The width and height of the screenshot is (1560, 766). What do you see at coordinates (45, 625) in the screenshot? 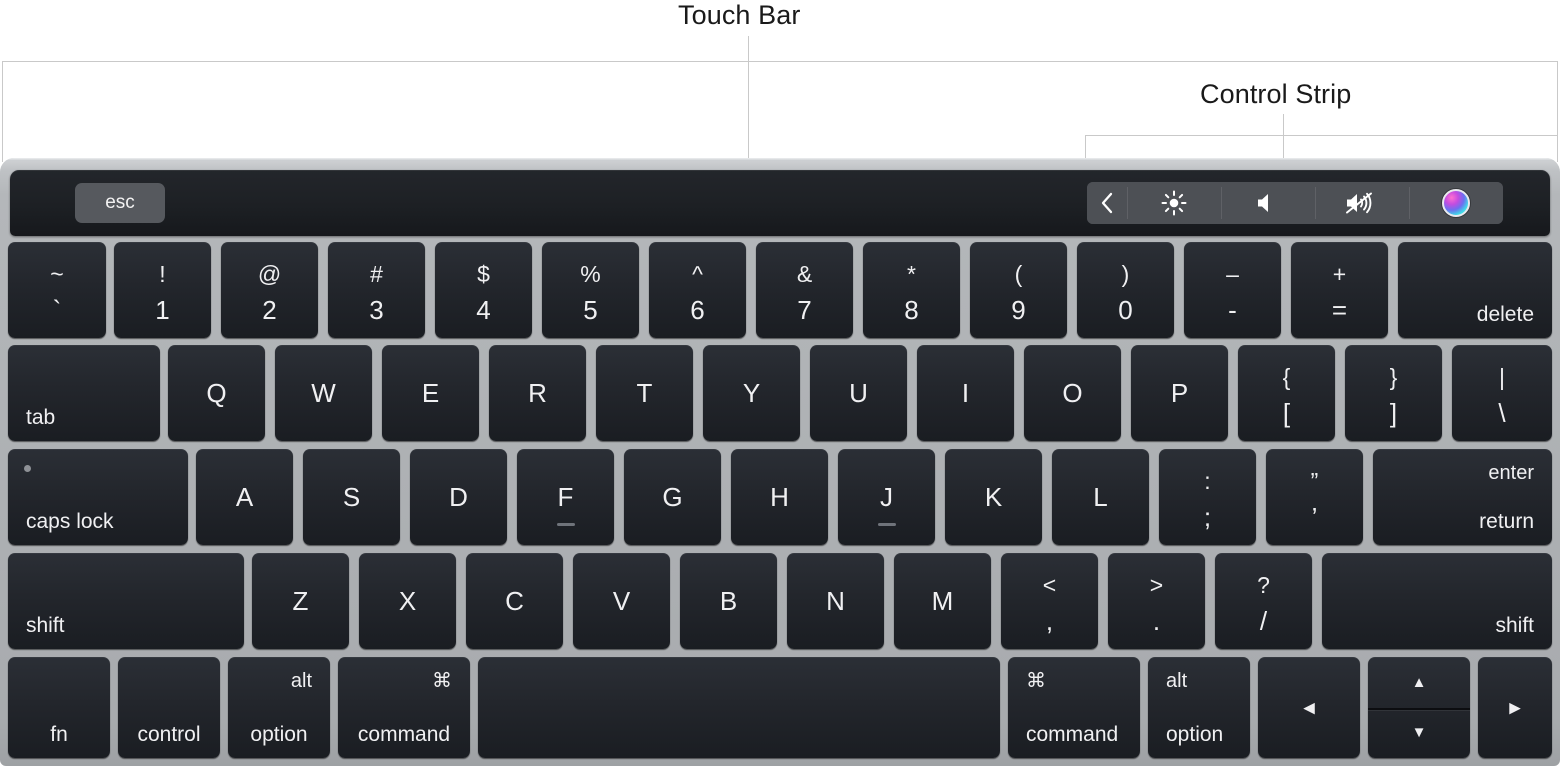
I see `key-label: shift` at bounding box center [45, 625].